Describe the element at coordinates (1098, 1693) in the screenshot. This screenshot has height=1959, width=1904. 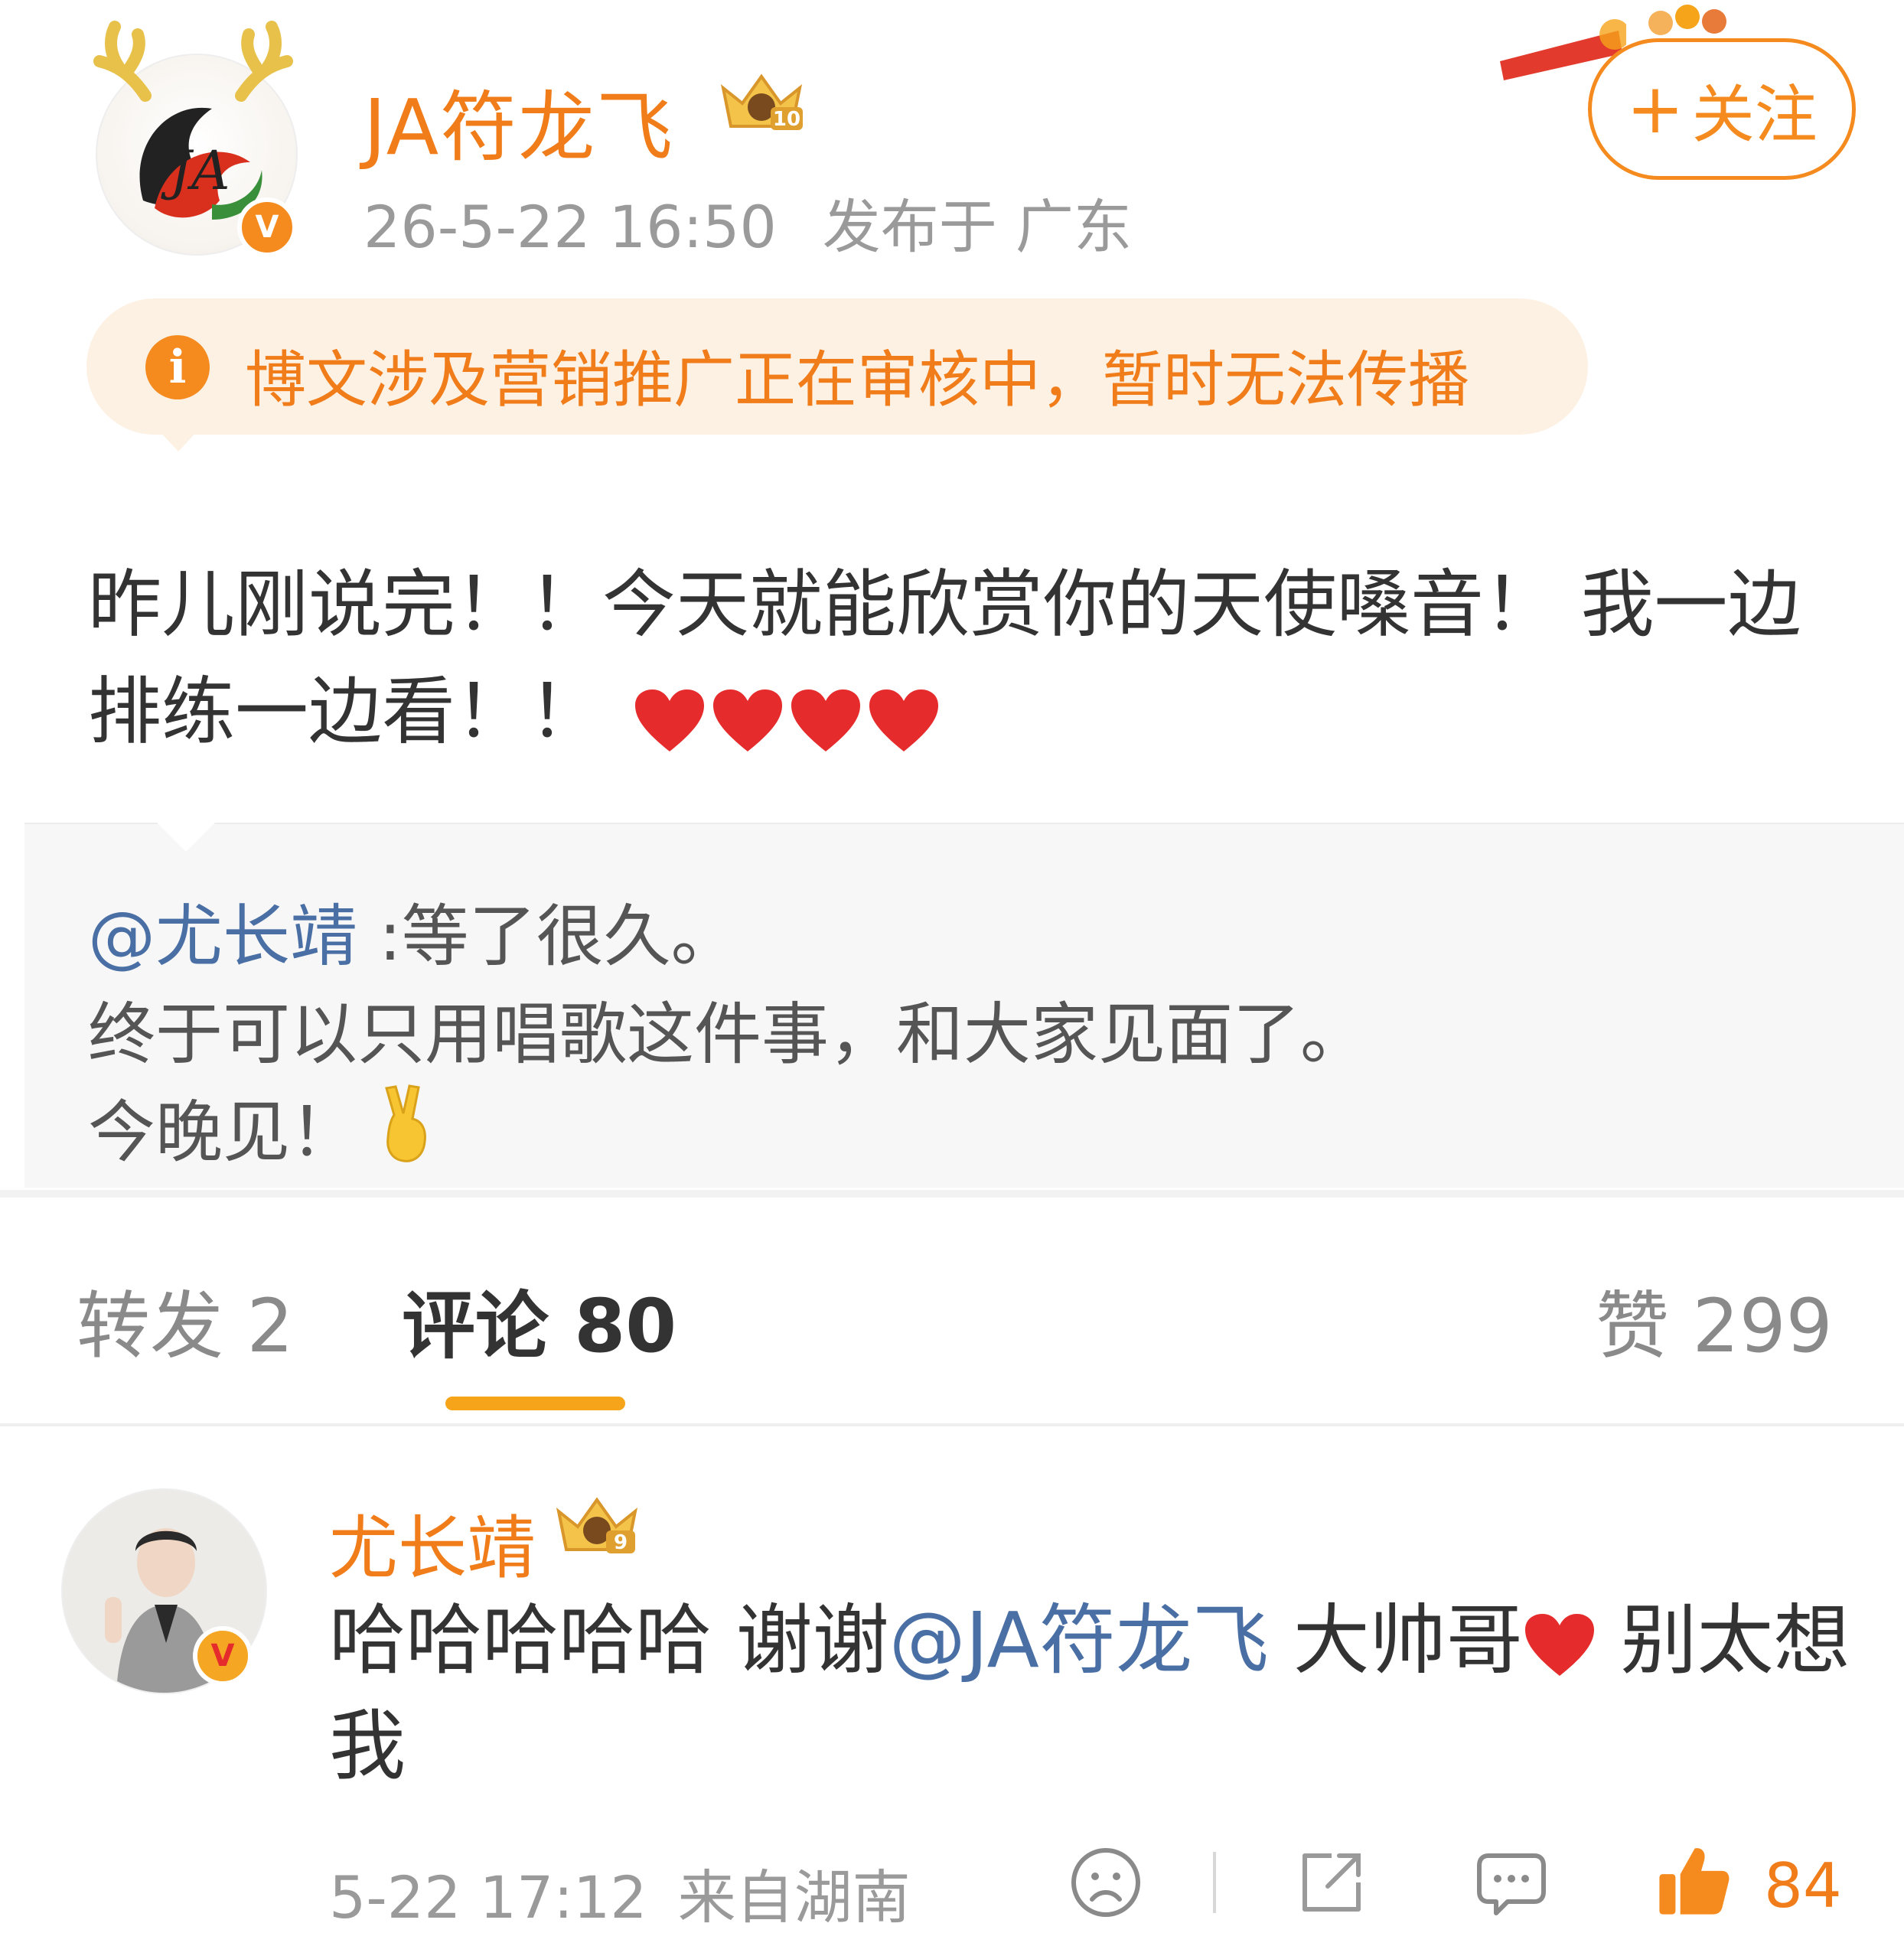
I see `comment-text: 哈哈哈哈哈 谢谢@JA符龙飞 大帅哥 别太想我` at that location.